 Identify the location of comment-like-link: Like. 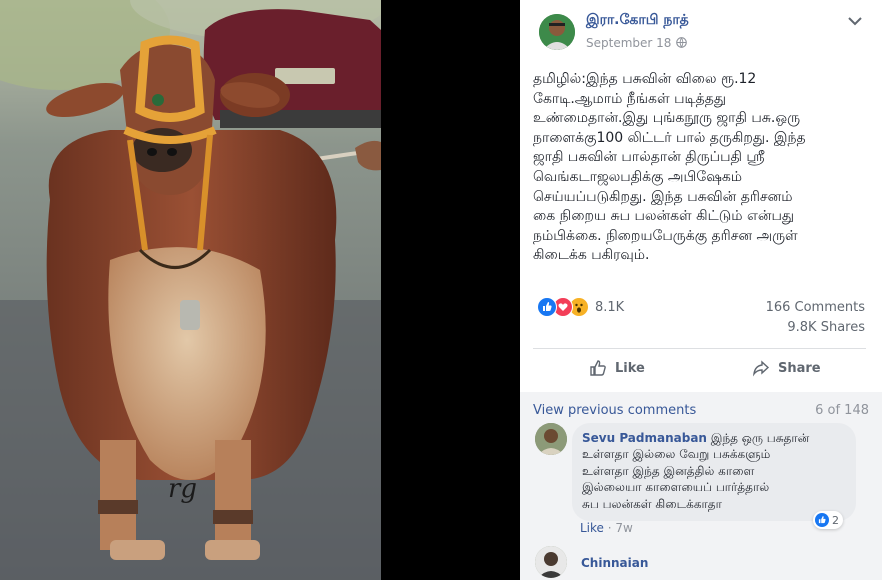
(592, 528).